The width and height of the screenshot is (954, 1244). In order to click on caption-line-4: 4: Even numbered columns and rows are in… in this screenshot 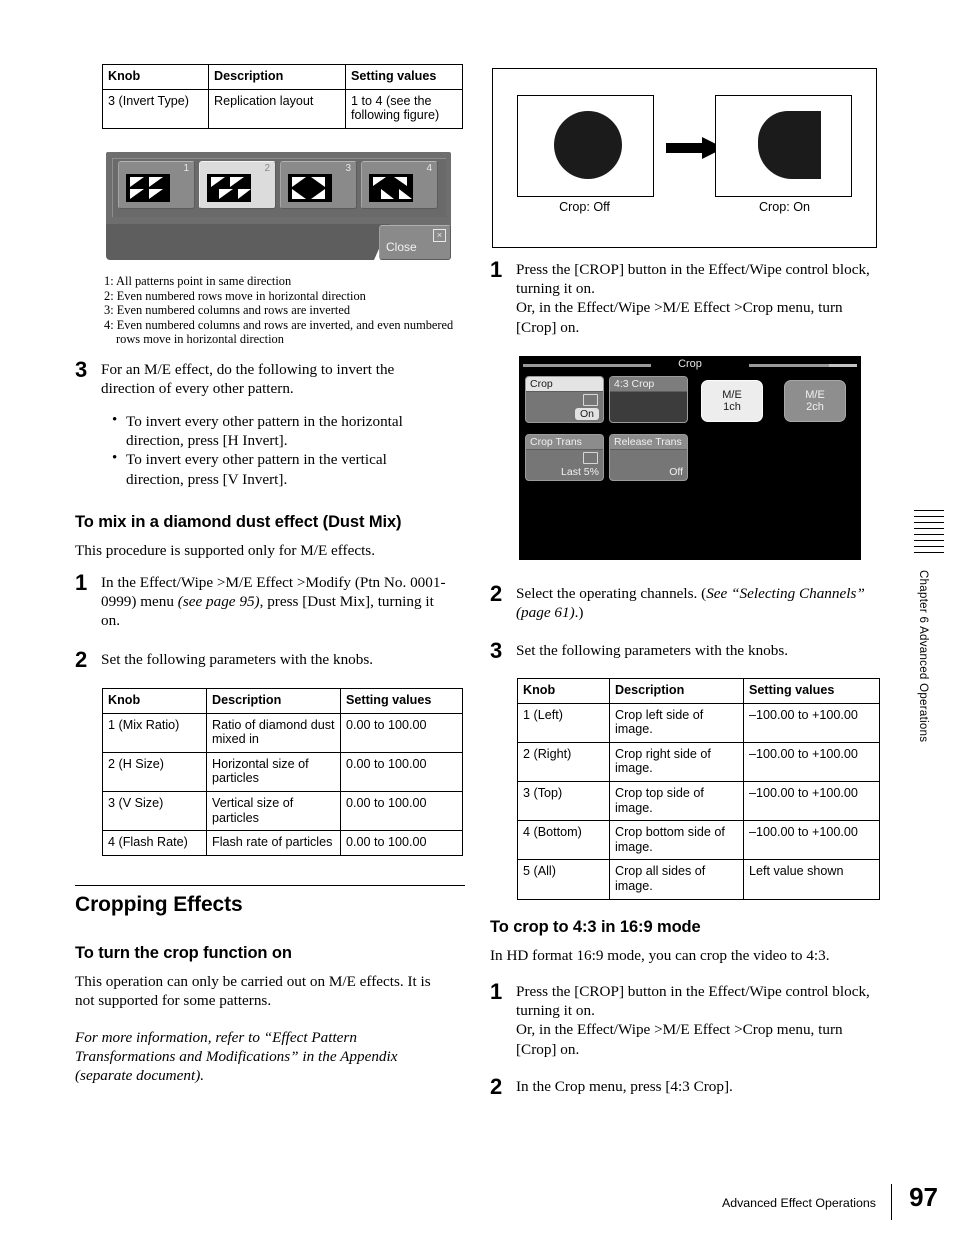, I will do `click(279, 324)`.